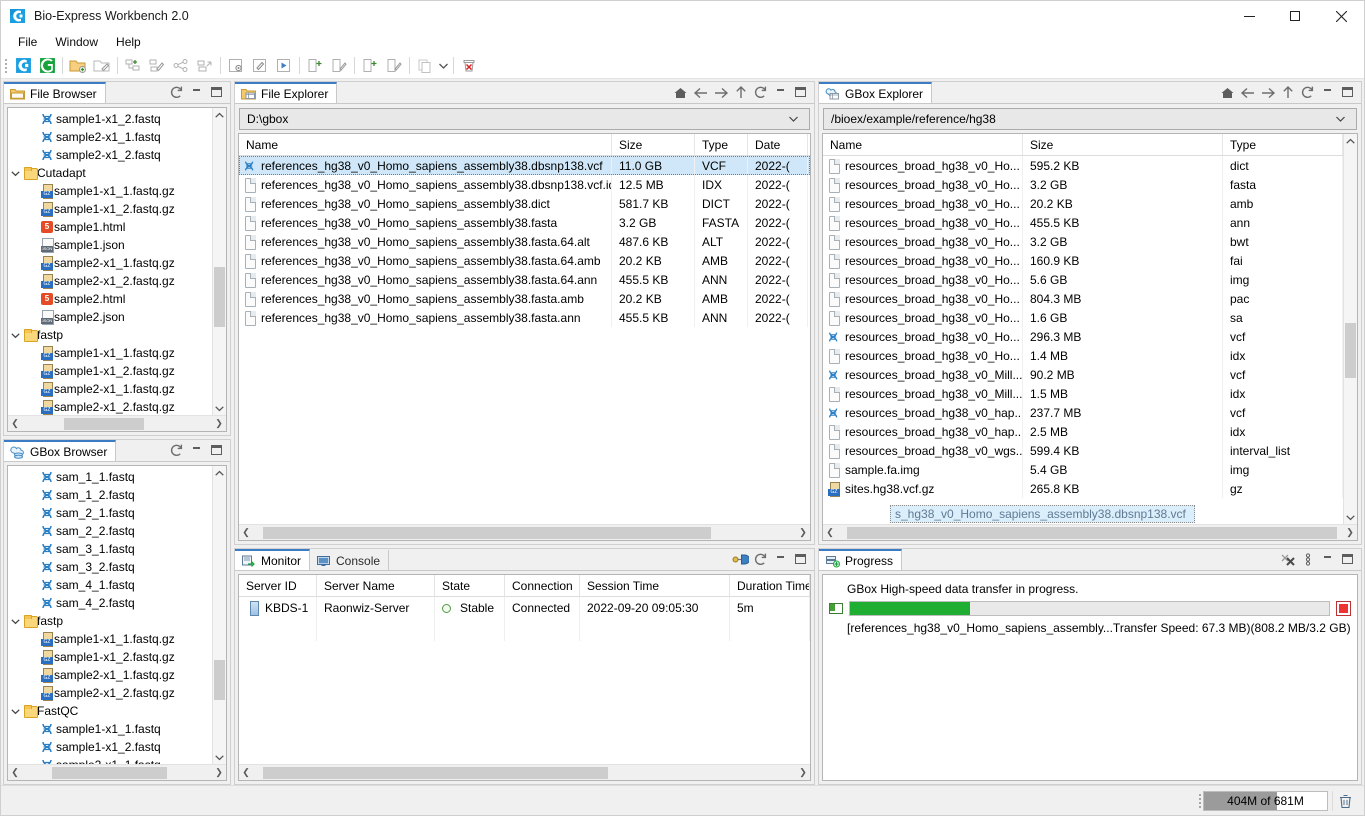  What do you see at coordinates (286, 92) in the screenshot?
I see `tab-file-explorer: File Explorer` at bounding box center [286, 92].